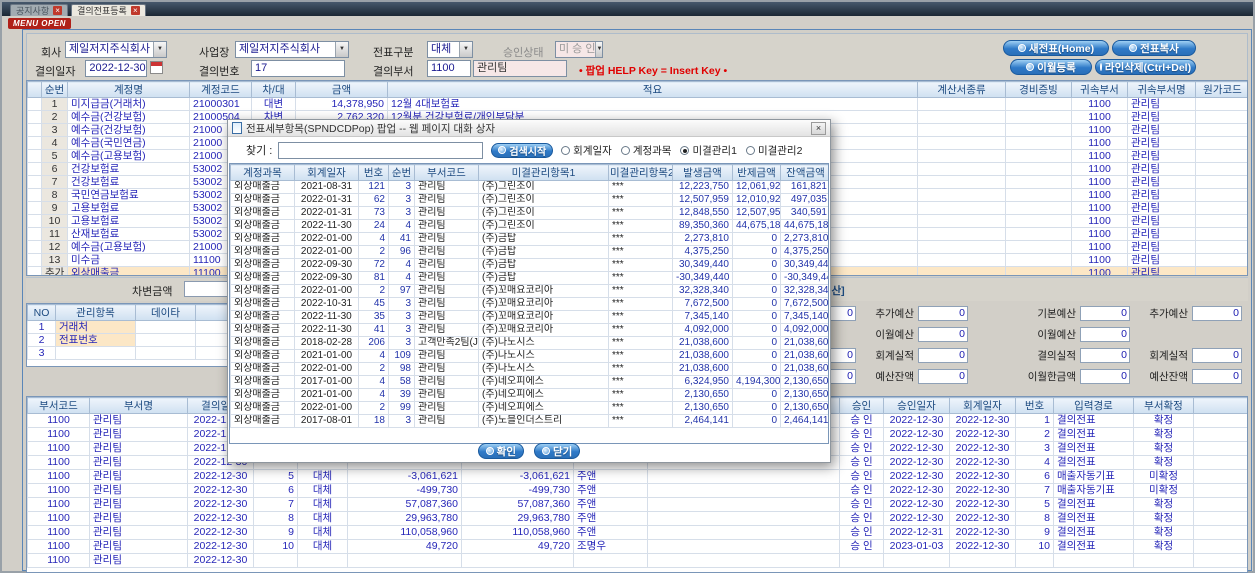  Describe the element at coordinates (529, 128) in the screenshot. I see `dialog-titlebar: 전표세부항목(SPNDCDPop) 팝업 -- 웹 페이지 대화 상자 ×` at that location.